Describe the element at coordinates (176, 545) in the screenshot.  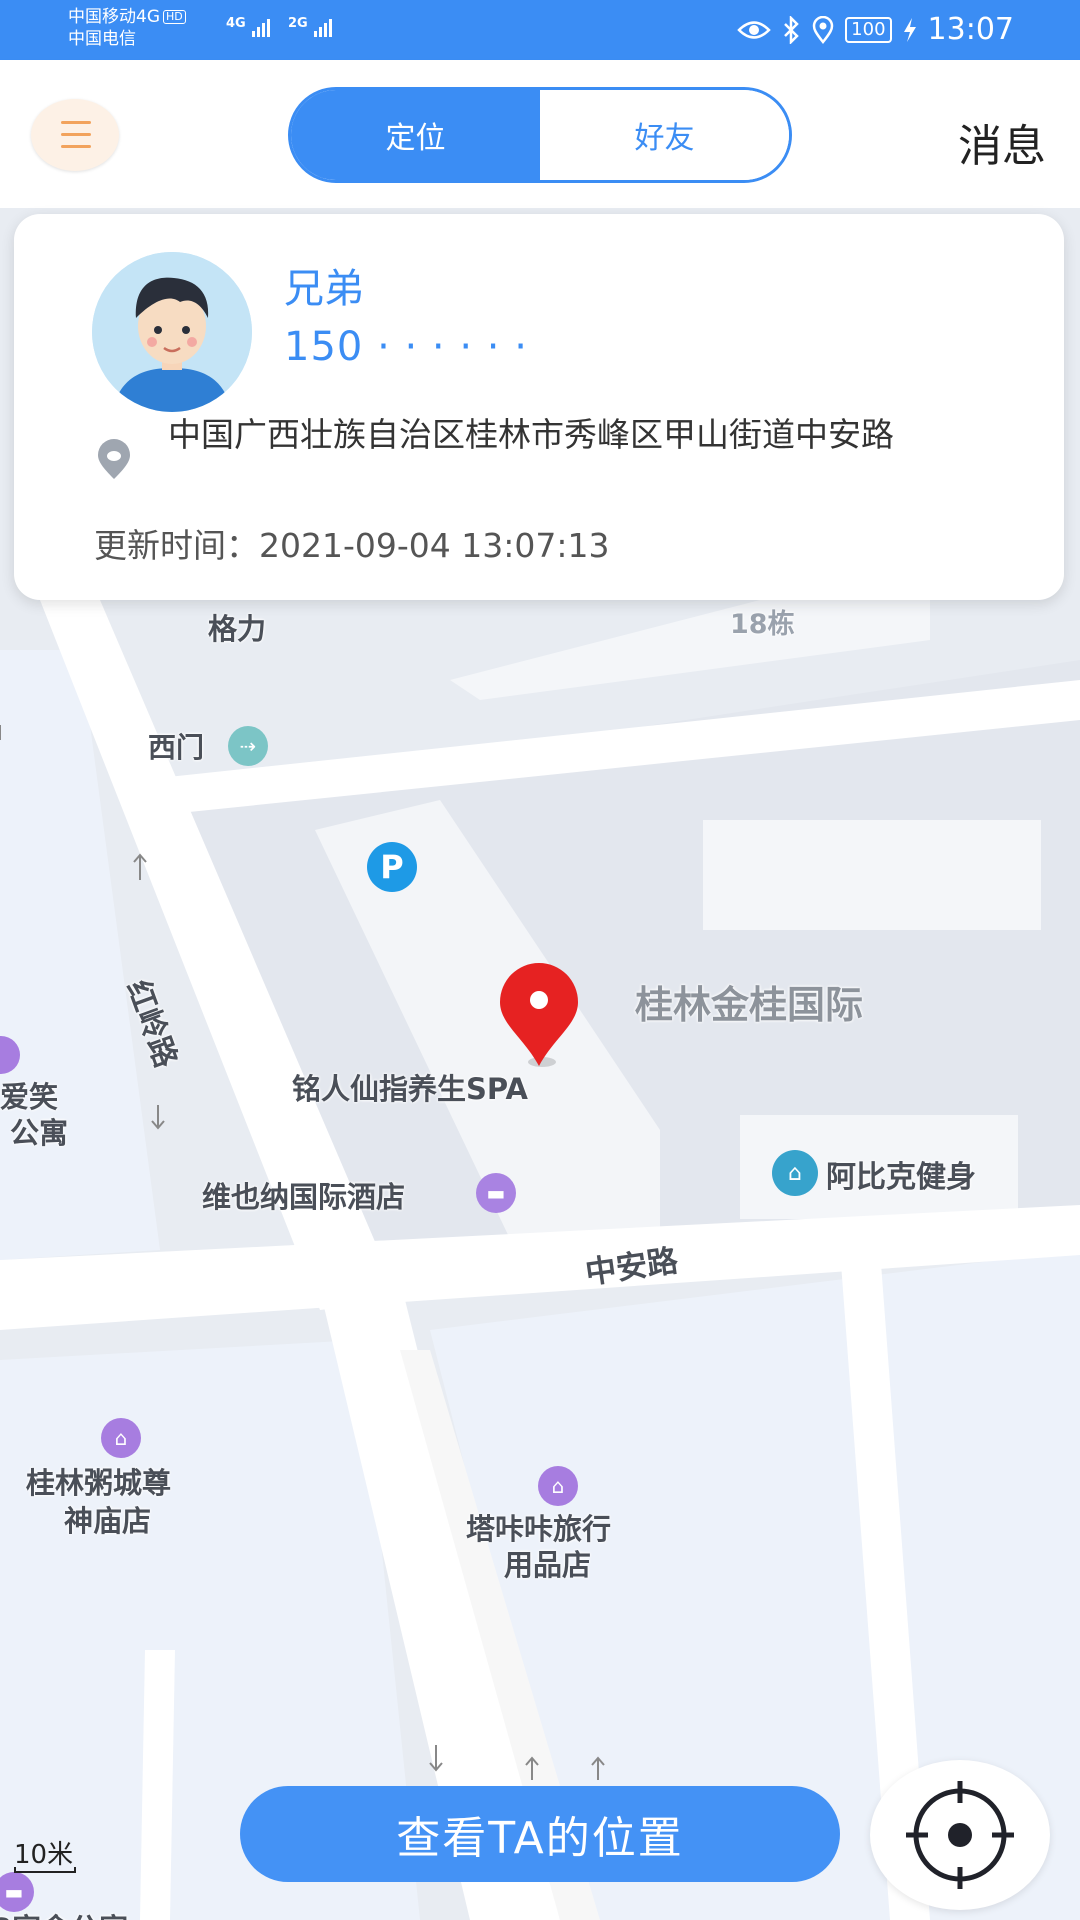
I see `update-label: 更新时间：` at that location.